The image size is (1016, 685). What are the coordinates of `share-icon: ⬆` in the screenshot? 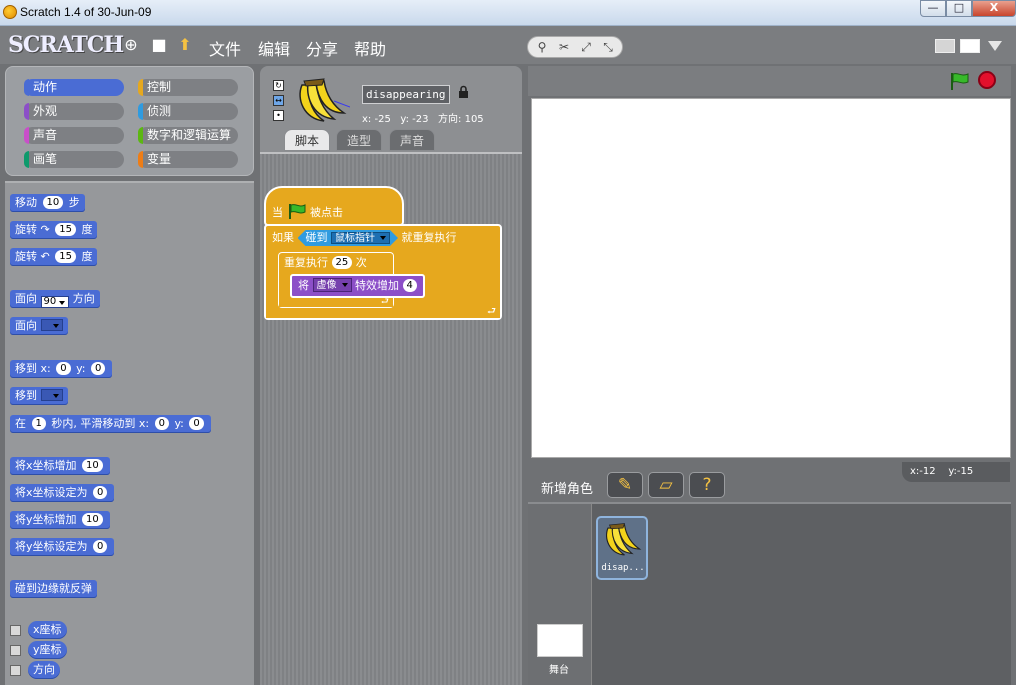 It's located at (185, 45).